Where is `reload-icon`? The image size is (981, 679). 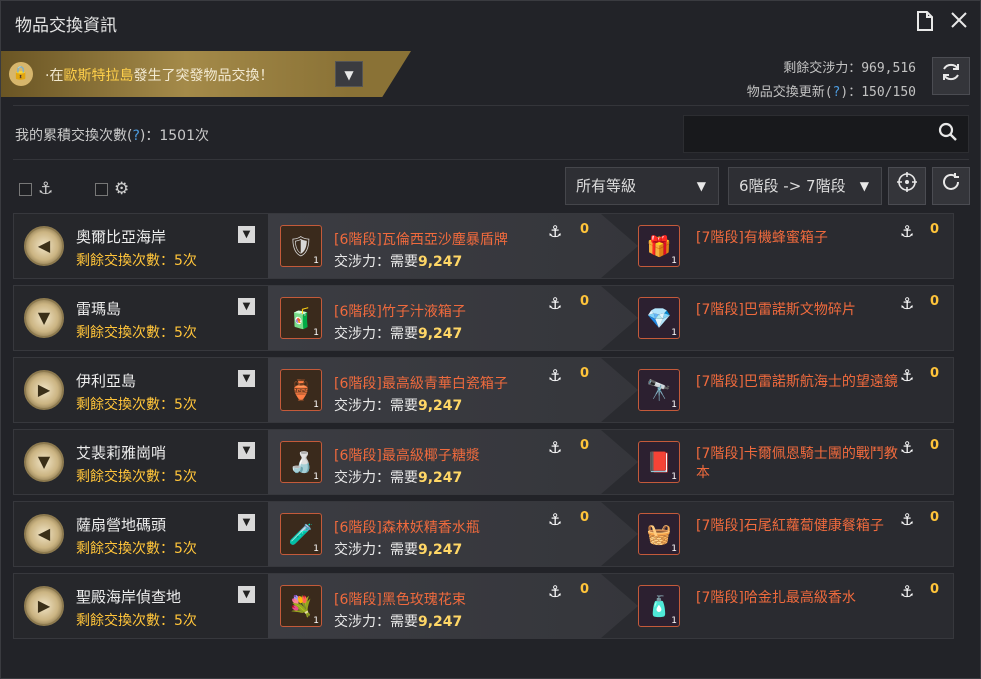 reload-icon is located at coordinates (951, 181).